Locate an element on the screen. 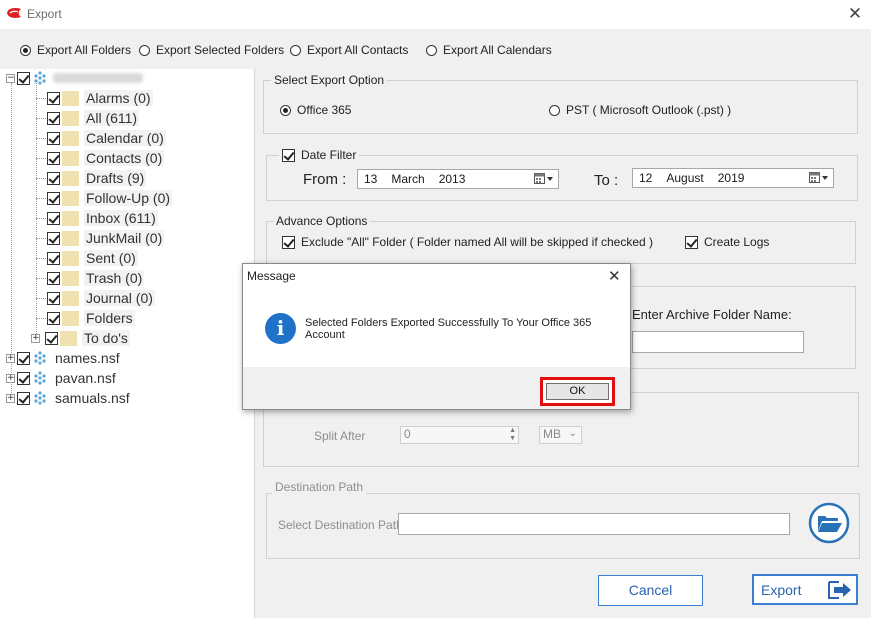 The height and width of the screenshot is (618, 871). archive-folder-label: Enter Archive Folder Name: is located at coordinates (712, 314).